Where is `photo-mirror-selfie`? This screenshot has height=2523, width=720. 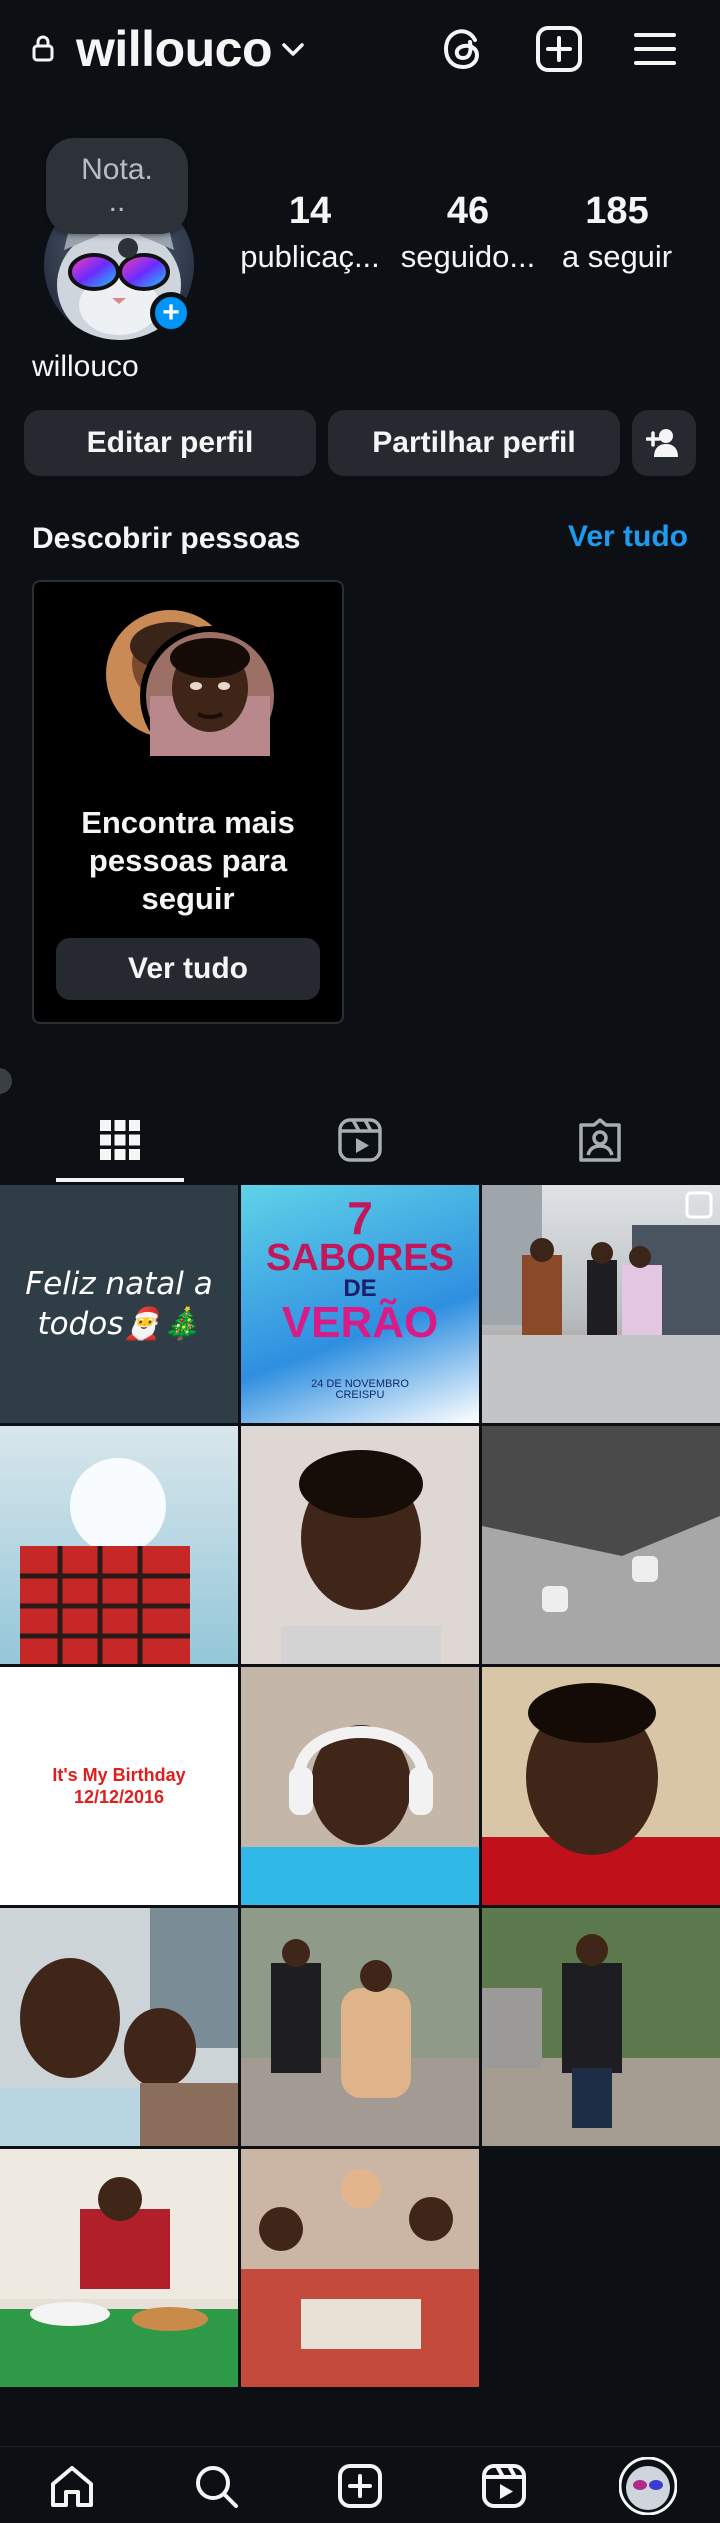
photo-mirror-selfie is located at coordinates (105, 1561).